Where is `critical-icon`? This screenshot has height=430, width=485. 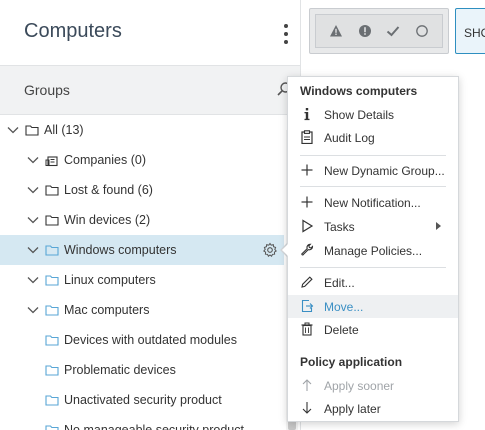 critical-icon is located at coordinates (365, 31).